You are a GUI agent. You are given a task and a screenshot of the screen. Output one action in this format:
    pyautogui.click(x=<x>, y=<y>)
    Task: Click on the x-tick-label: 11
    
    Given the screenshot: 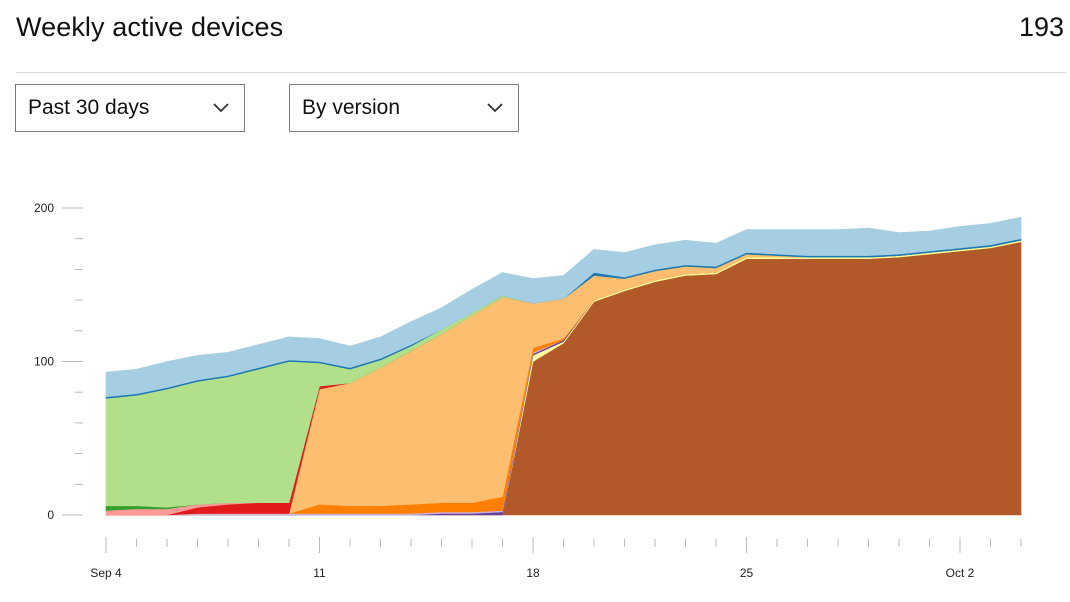 What is the action you would take?
    pyautogui.click(x=319, y=573)
    